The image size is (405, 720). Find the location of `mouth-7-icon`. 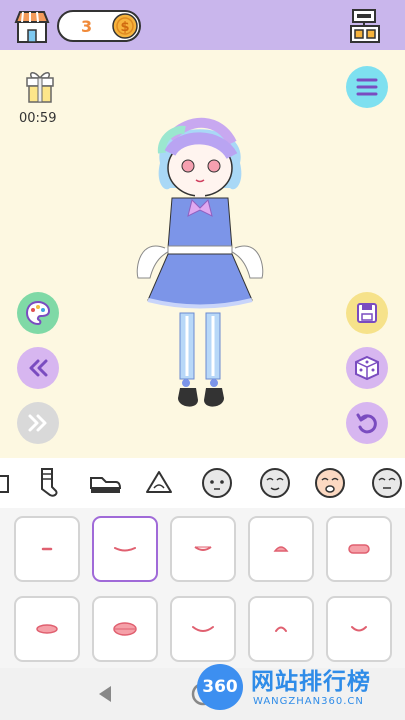

mouth-7-icon is located at coordinates (125, 629).